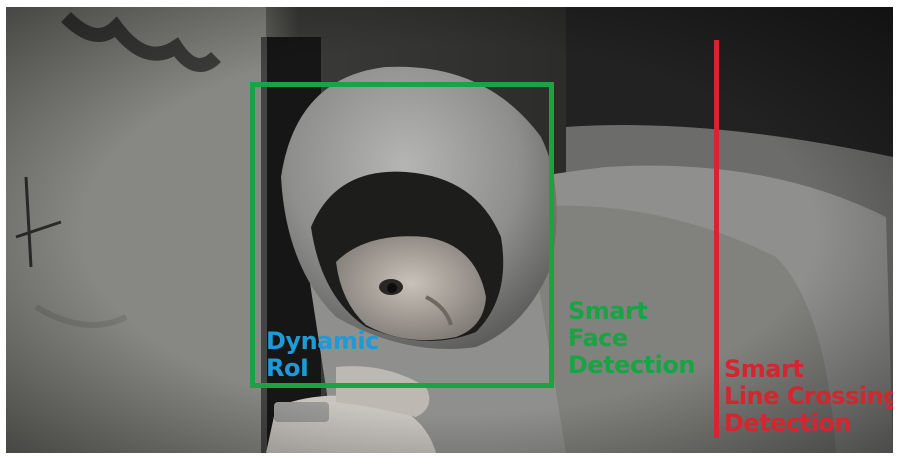 The height and width of the screenshot is (459, 899). I want to click on line-label-line3: Detection, so click(787, 423).